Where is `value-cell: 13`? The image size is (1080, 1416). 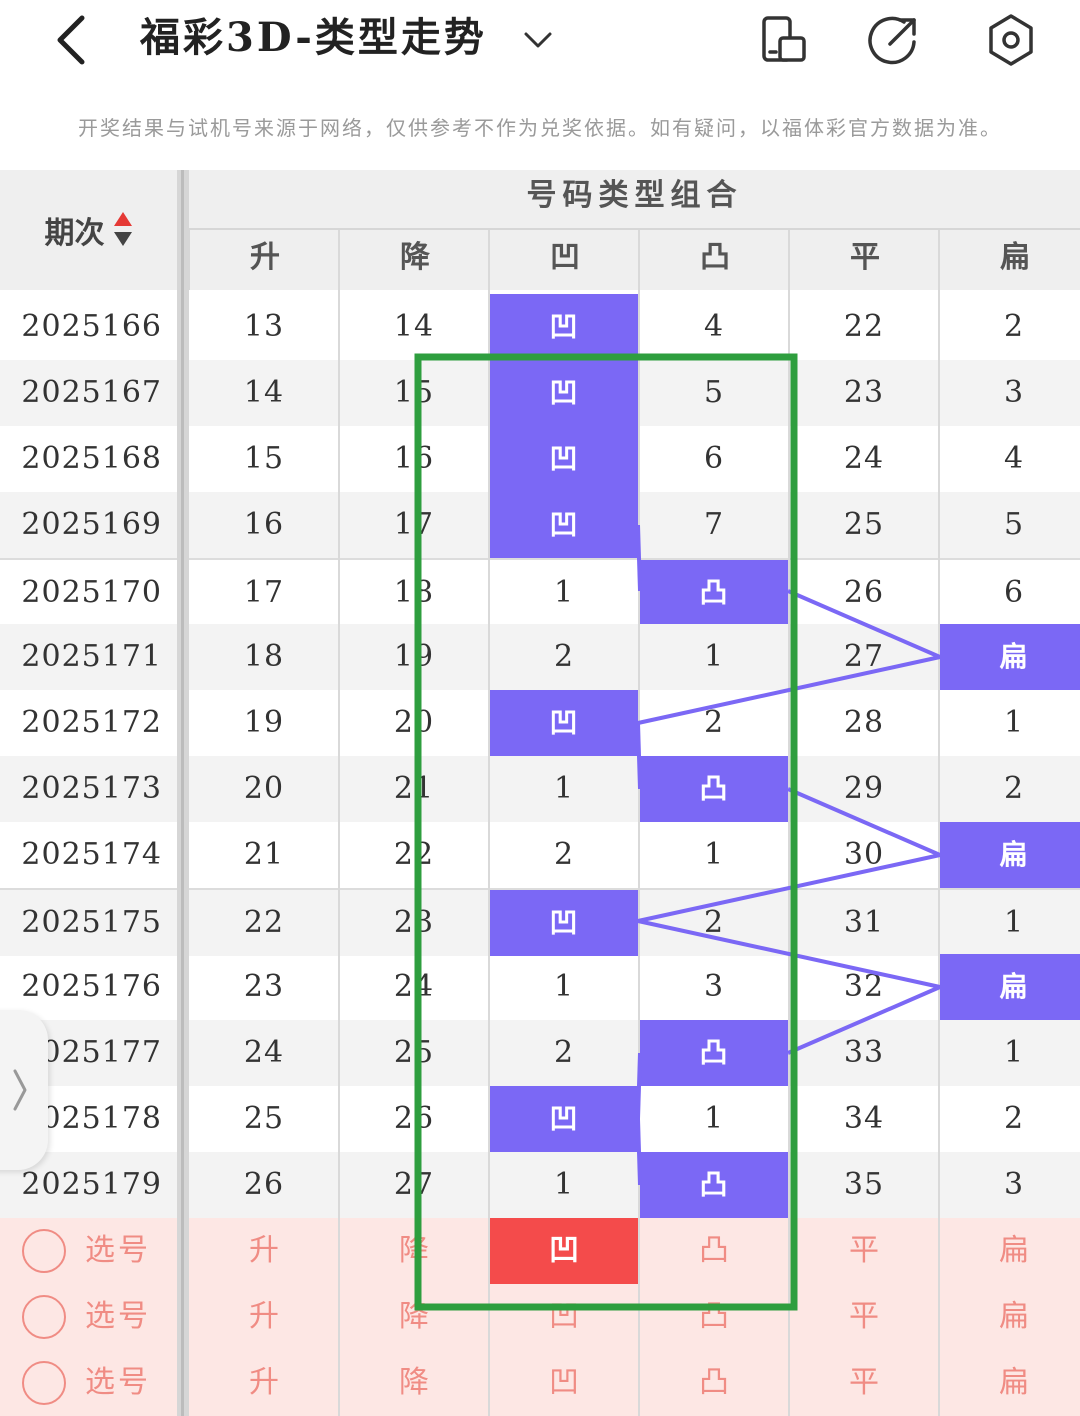
value-cell: 13 is located at coordinates (264, 326).